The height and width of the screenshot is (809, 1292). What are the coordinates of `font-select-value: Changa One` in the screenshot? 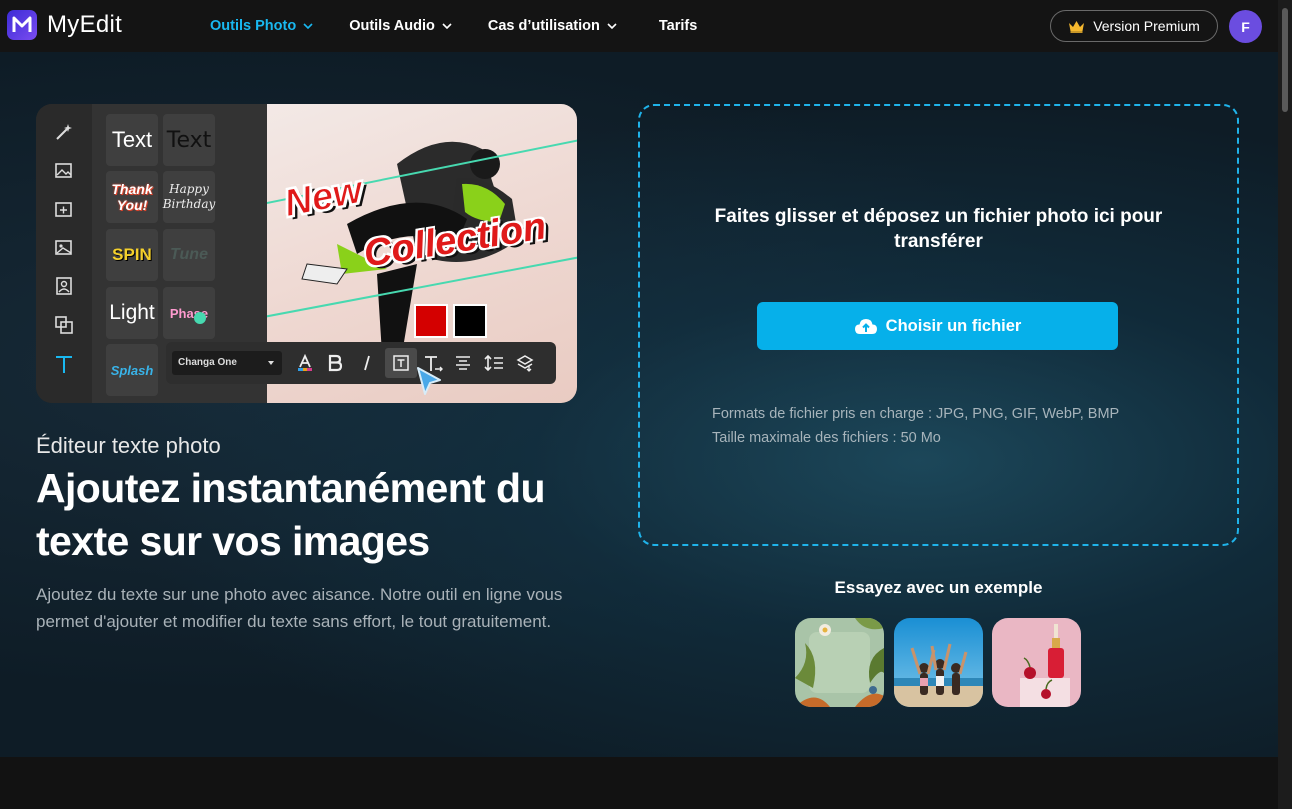 It's located at (207, 362).